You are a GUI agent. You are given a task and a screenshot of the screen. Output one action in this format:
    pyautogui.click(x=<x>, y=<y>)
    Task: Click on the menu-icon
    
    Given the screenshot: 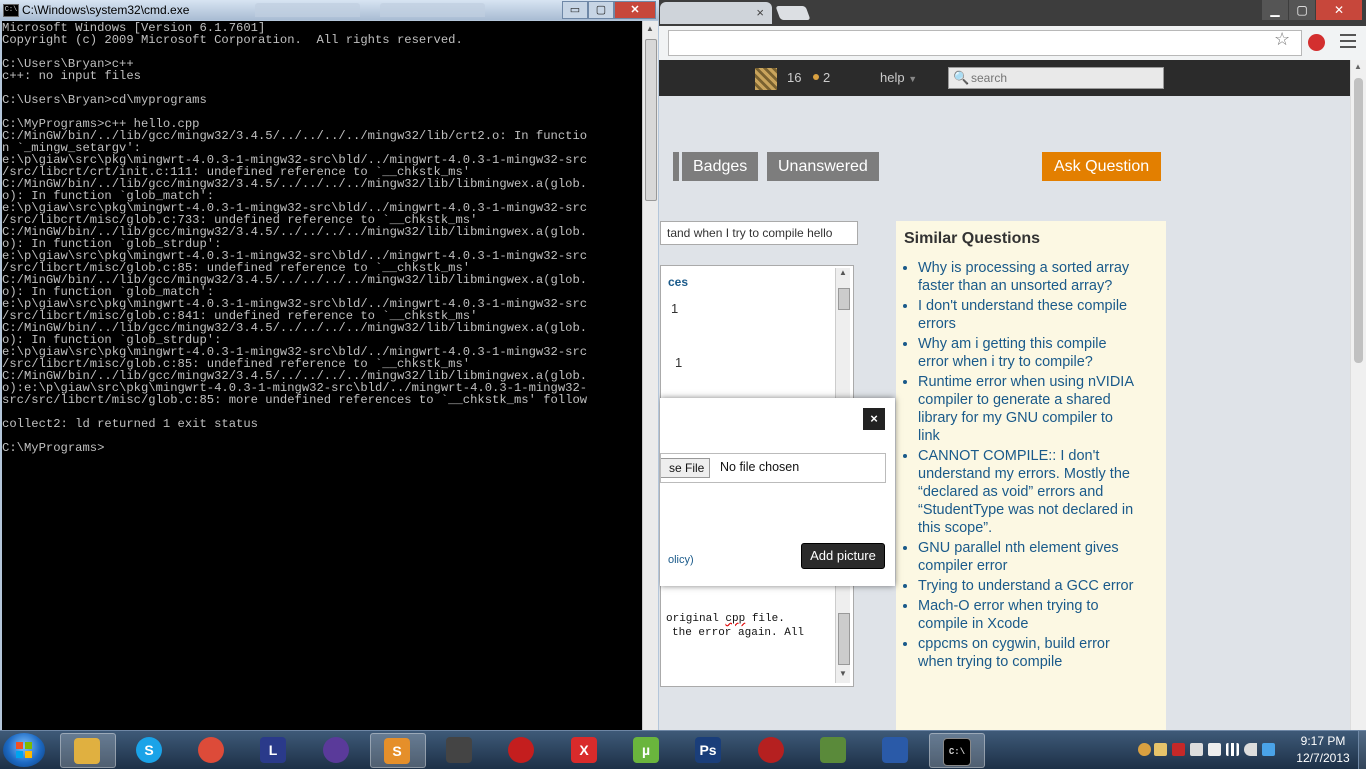 What is the action you would take?
    pyautogui.click(x=1348, y=41)
    